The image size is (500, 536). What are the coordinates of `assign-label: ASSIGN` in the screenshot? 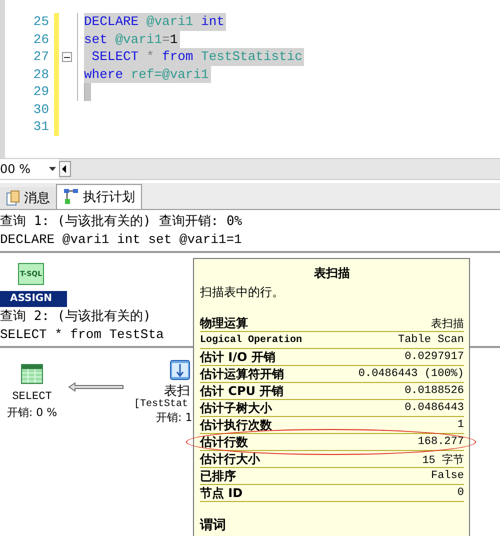 It's located at (33, 299).